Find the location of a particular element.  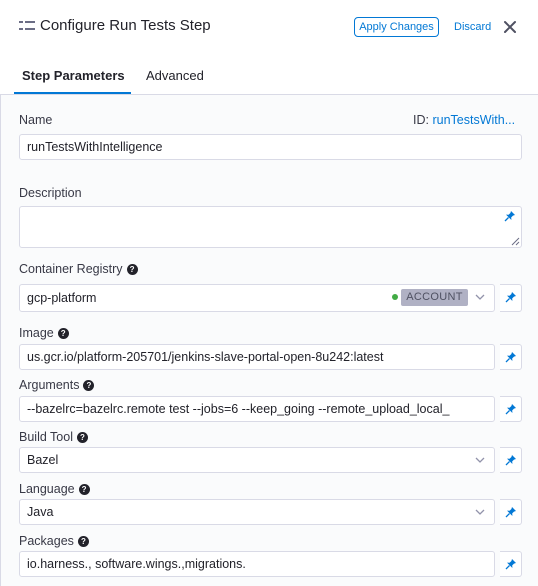

scope-badge: ACCOUNT is located at coordinates (434, 297).